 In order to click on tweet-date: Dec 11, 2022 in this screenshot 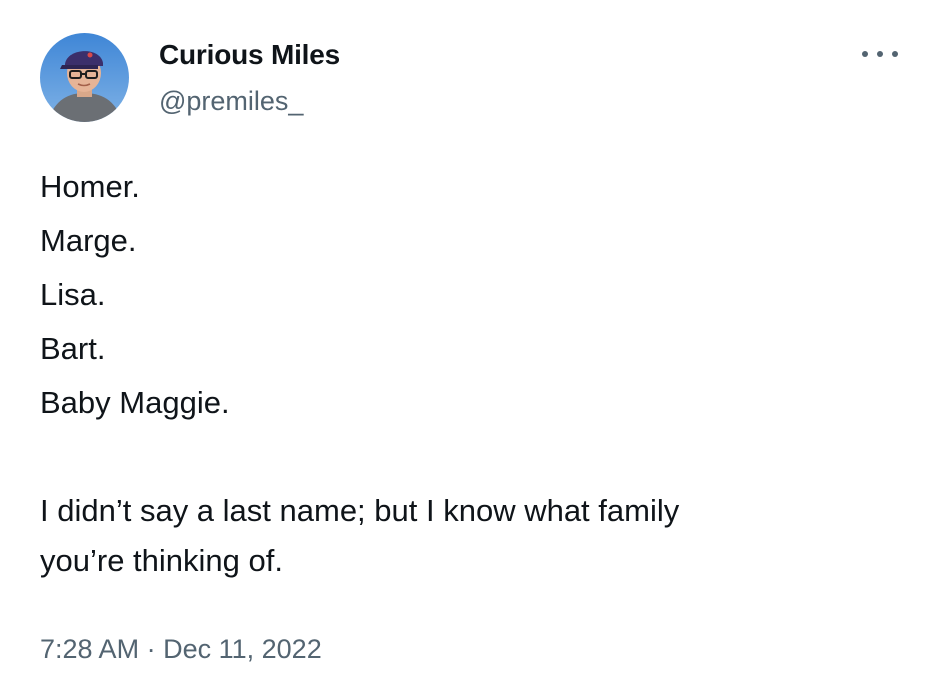, I will do `click(242, 649)`.